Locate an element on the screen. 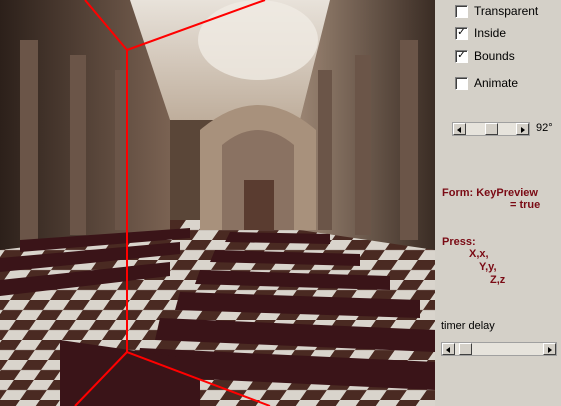  angle-value: 92° is located at coordinates (544, 128).